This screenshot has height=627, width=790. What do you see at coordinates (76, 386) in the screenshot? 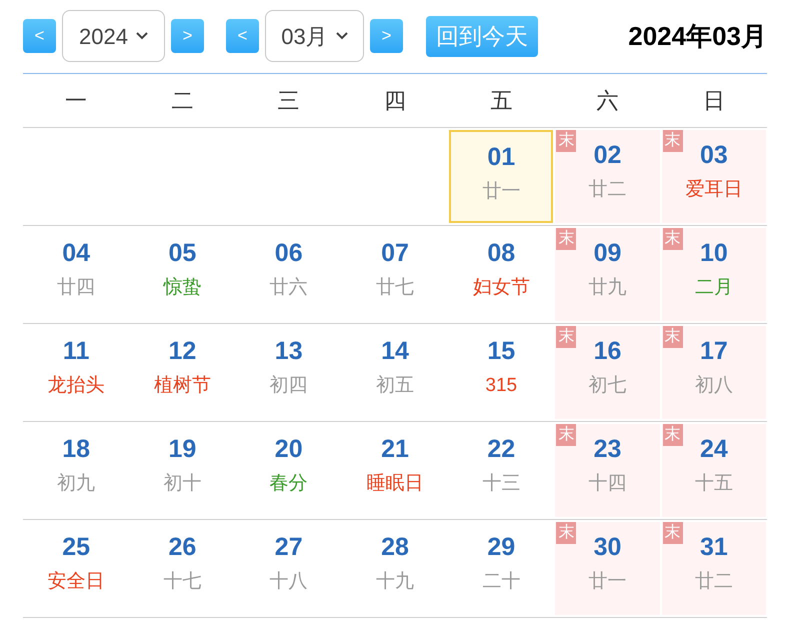
I see `lunar-date: 龙抬头` at bounding box center [76, 386].